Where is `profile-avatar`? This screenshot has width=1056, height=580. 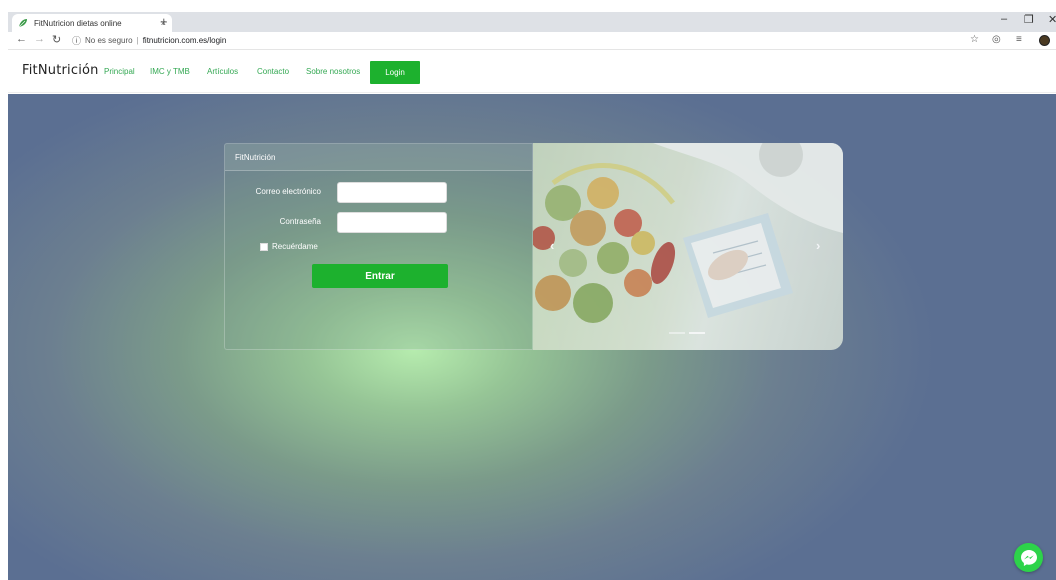
profile-avatar is located at coordinates (1044, 40).